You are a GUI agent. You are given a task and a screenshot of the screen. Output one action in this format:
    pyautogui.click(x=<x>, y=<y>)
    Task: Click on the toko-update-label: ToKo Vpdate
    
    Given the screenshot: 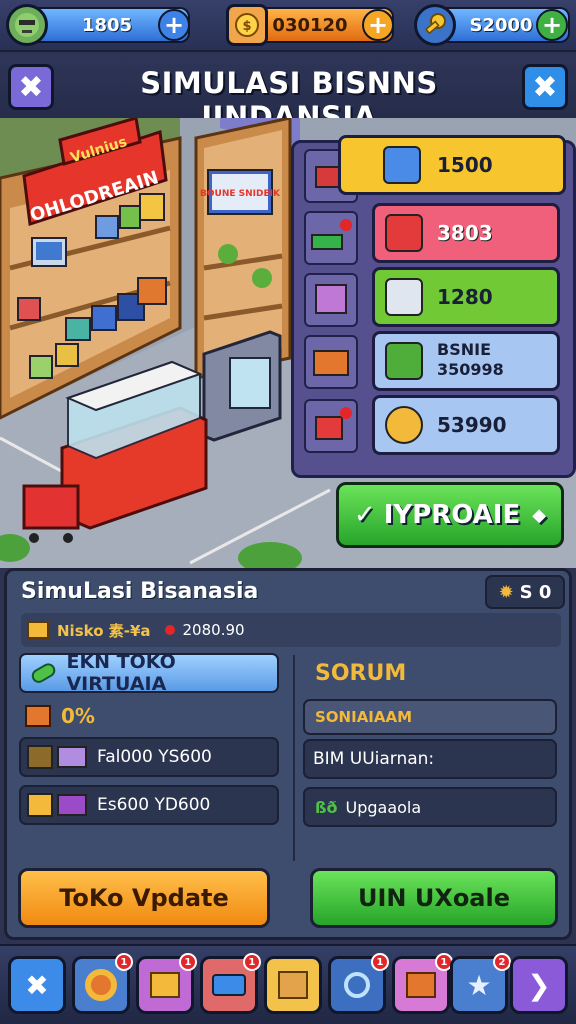 What is the action you would take?
    pyautogui.click(x=144, y=898)
    